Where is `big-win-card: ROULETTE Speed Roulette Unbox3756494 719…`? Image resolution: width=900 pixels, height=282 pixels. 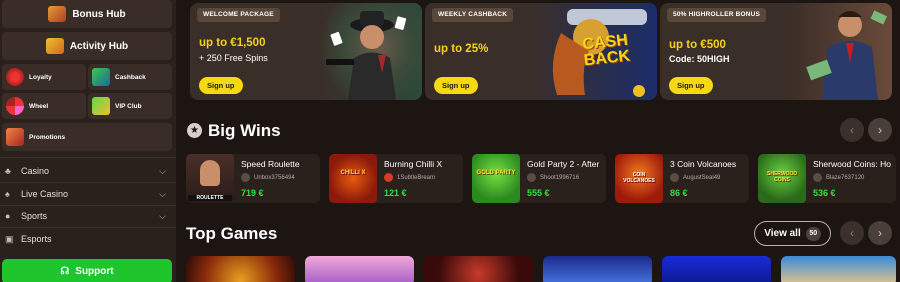 big-win-card: ROULETTE Speed Roulette Unbox3756494 719… is located at coordinates (253, 178).